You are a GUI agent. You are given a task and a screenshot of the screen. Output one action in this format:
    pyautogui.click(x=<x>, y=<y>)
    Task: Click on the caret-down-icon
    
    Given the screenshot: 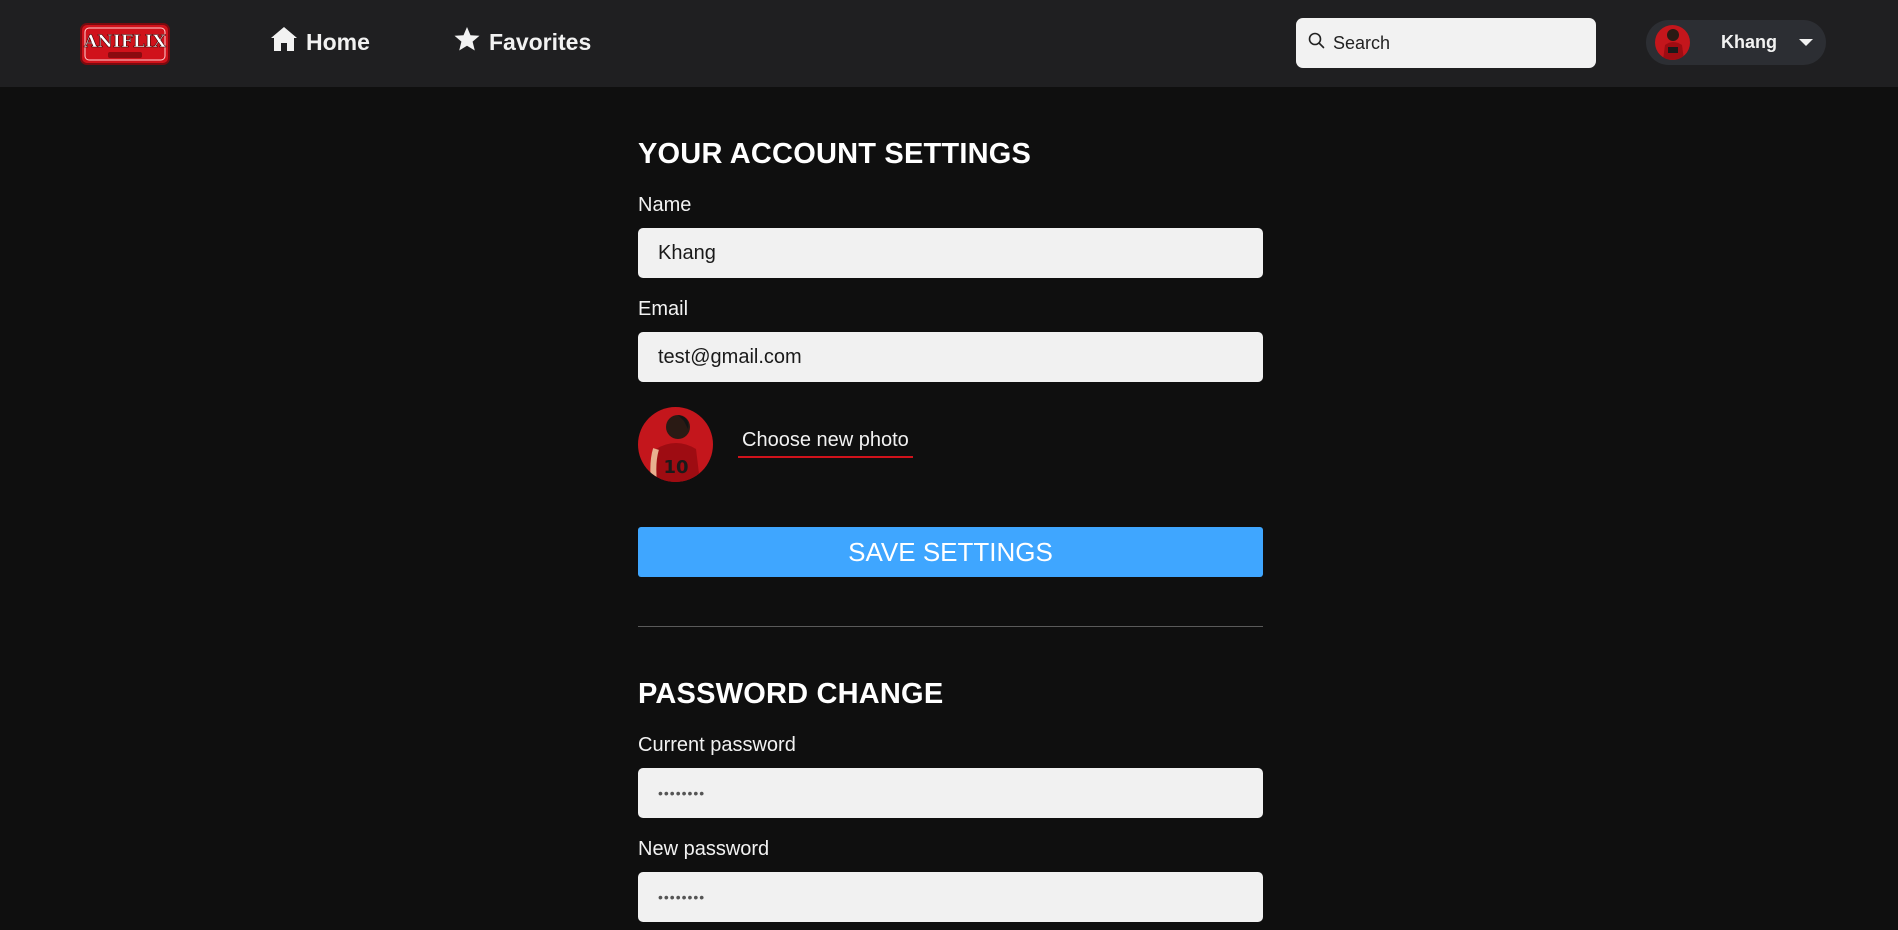 What is the action you would take?
    pyautogui.click(x=1806, y=42)
    